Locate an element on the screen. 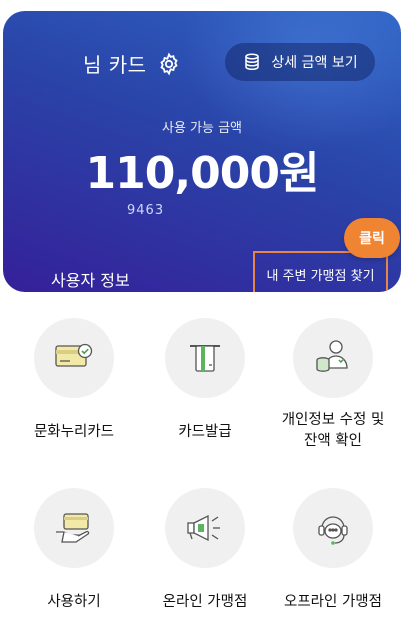 Image resolution: width=415 pixels, height=617 pixels. menu-label: 카드발급 is located at coordinates (205, 432).